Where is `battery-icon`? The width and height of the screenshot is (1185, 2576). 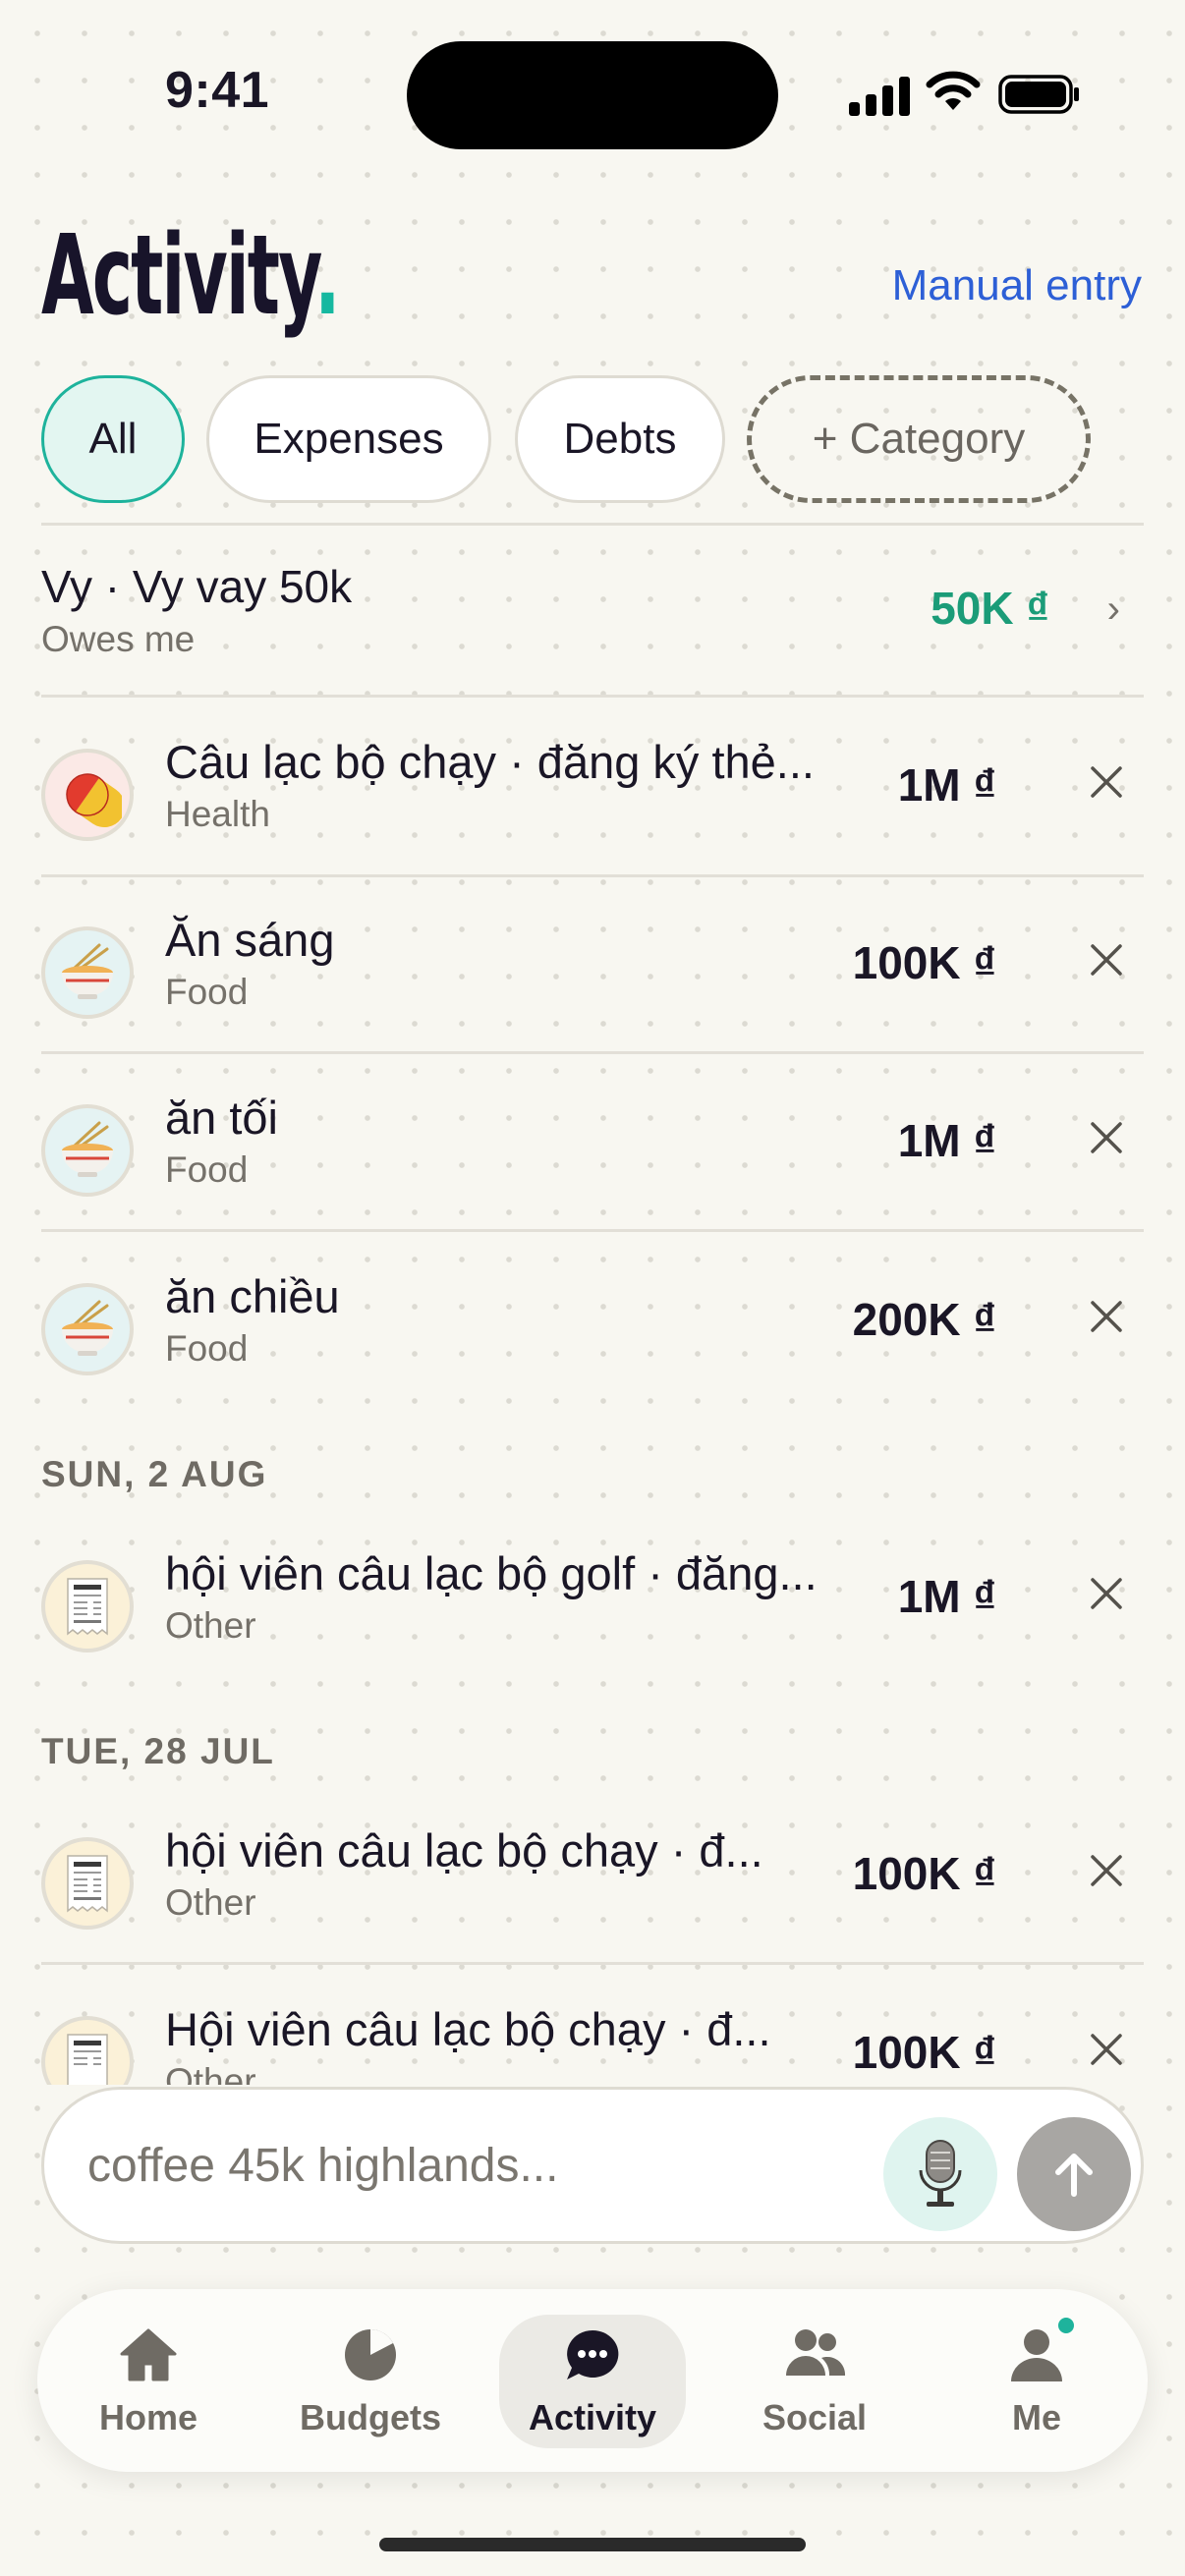
battery-icon is located at coordinates (1038, 94).